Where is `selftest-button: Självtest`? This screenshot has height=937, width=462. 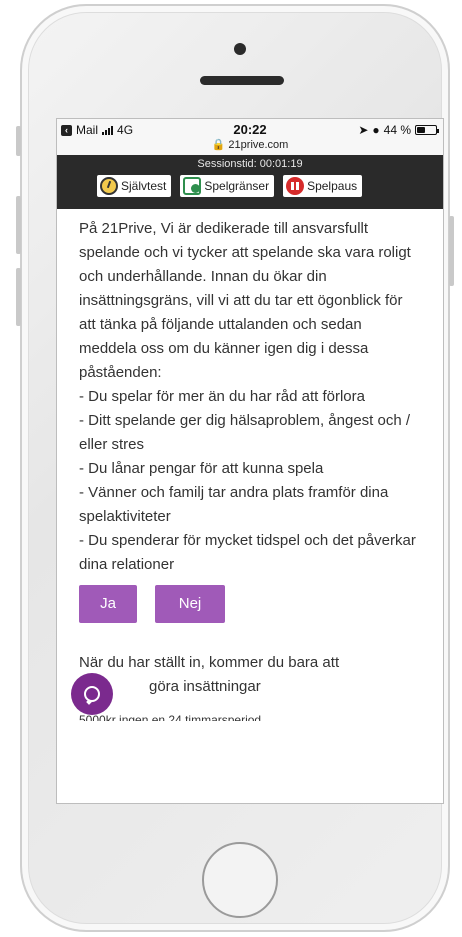
selftest-button: Självtest is located at coordinates (134, 186).